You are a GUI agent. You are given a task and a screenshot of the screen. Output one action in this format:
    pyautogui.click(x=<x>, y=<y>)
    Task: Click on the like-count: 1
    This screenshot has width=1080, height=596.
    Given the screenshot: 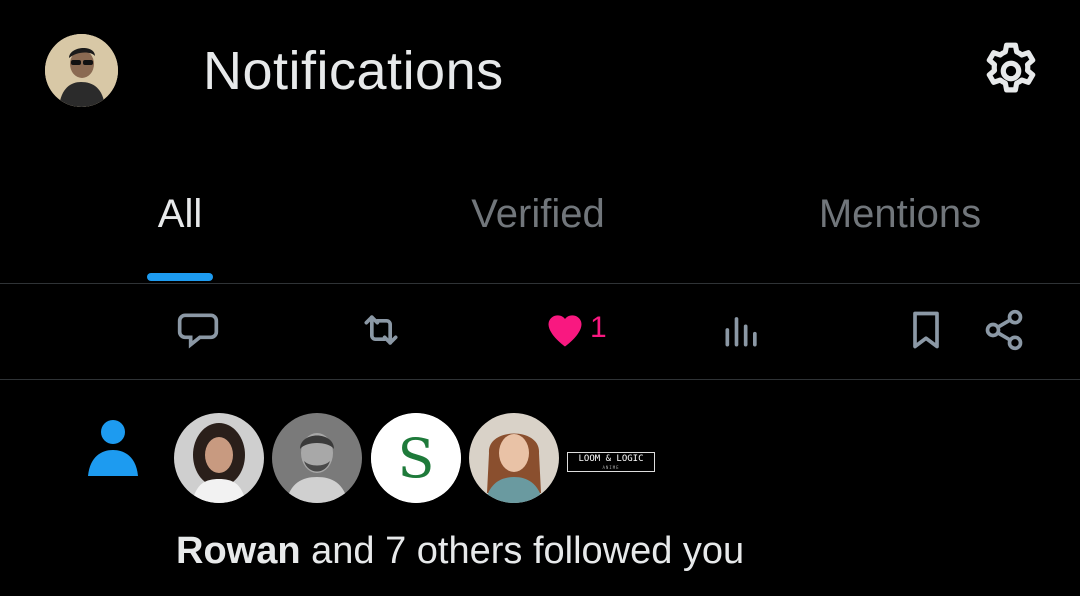 What is the action you would take?
    pyautogui.click(x=598, y=327)
    